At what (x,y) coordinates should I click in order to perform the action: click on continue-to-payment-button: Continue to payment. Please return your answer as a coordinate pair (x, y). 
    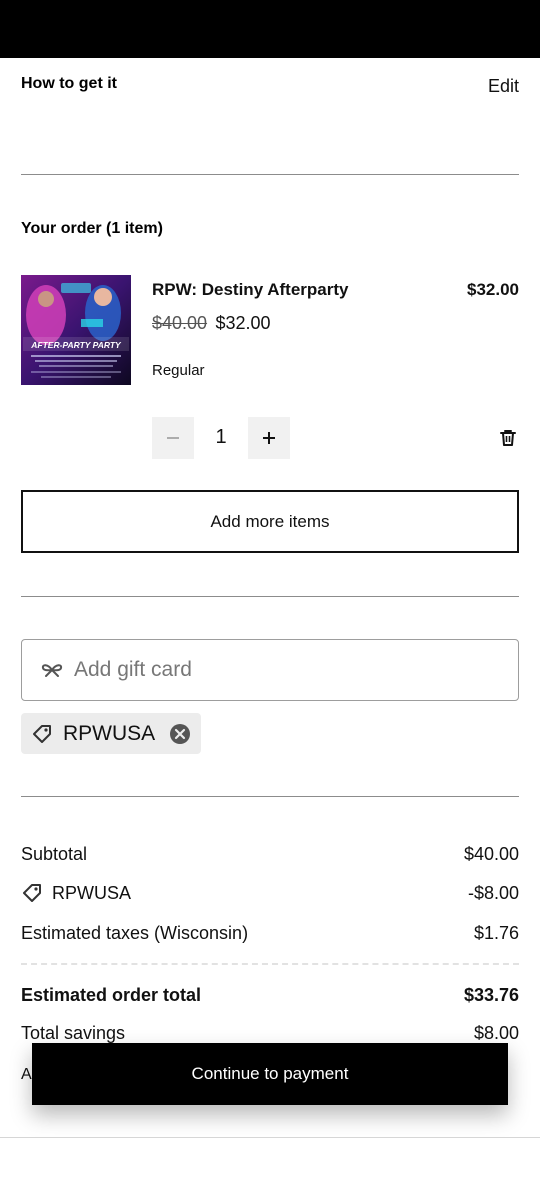
    Looking at the image, I should click on (270, 1074).